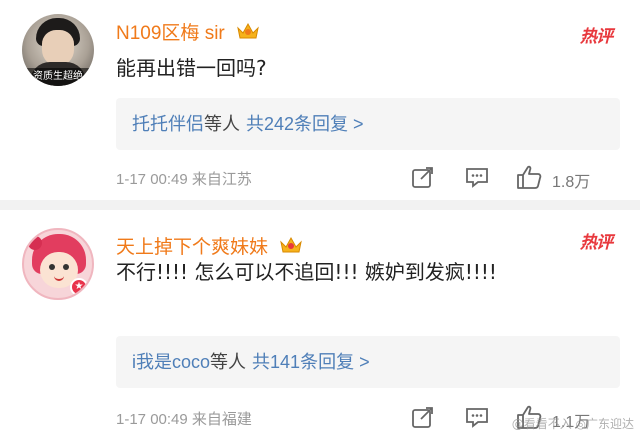 The height and width of the screenshot is (442, 640). What do you see at coordinates (184, 179) in the screenshot?
I see `comment-meta: 1-17 00:49 来自江苏` at bounding box center [184, 179].